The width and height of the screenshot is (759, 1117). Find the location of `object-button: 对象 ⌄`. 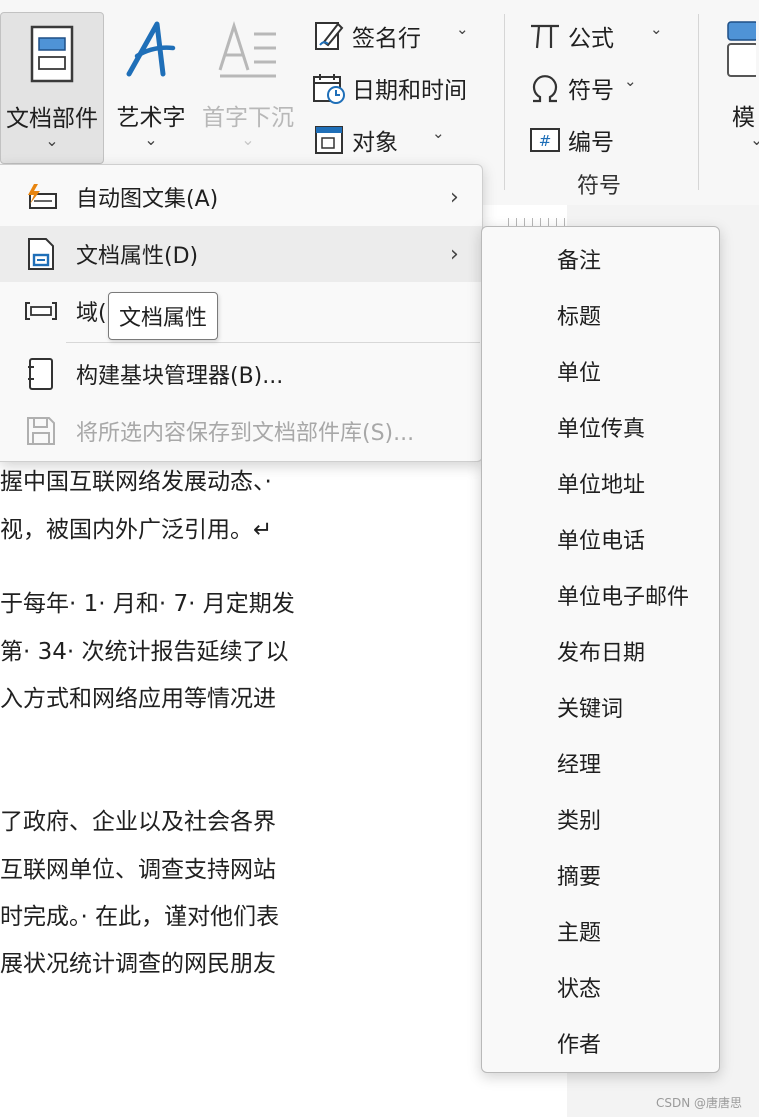

object-button: 对象 ⌄ is located at coordinates (402, 140).